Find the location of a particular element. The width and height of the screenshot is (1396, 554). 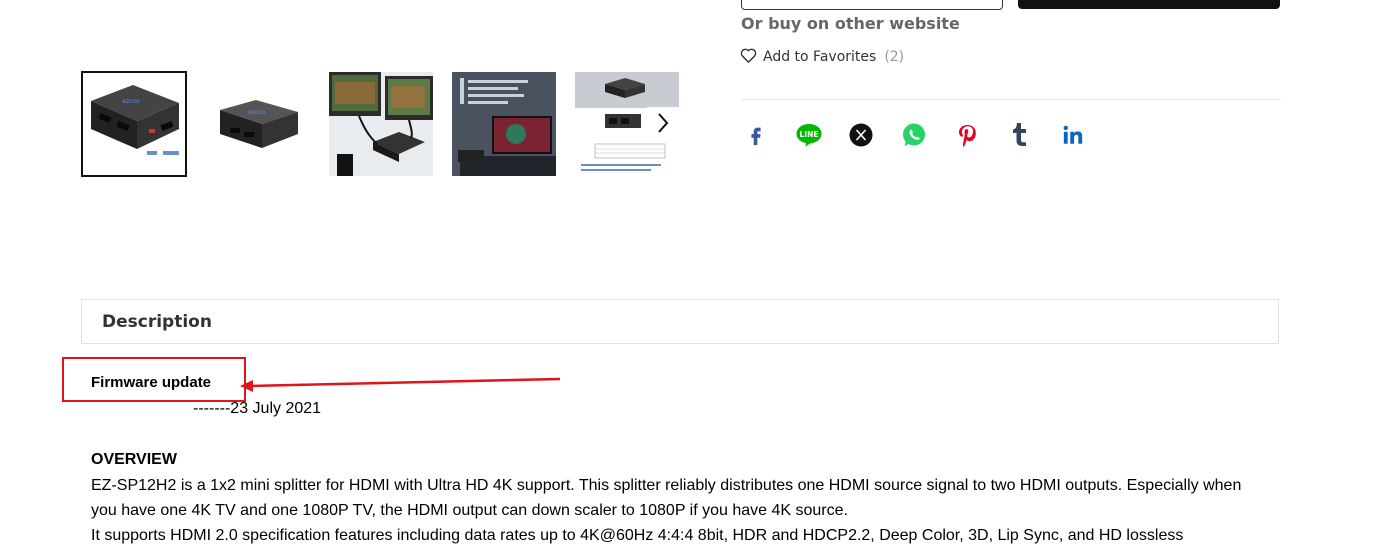

add-to-favorites-button: Add to Favorites (2) is located at coordinates (822, 57).